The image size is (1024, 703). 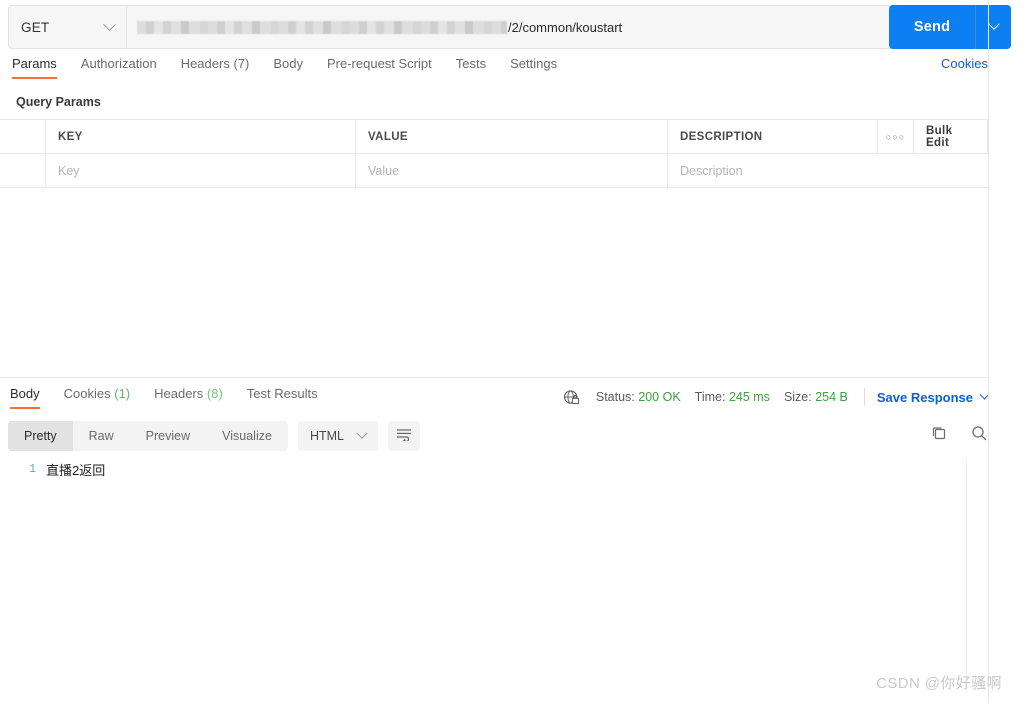 I want to click on param-key-input: Key, so click(x=201, y=170).